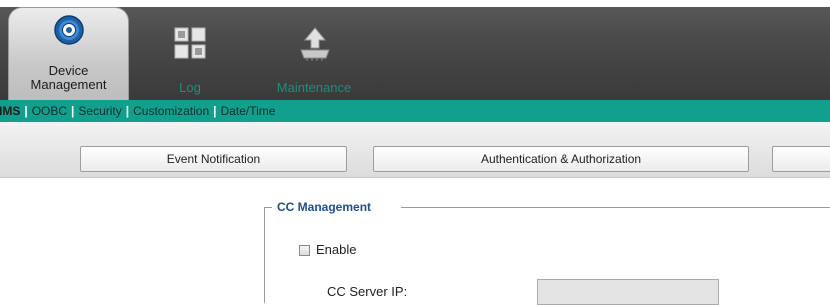  I want to click on gear-icon, so click(69, 31).